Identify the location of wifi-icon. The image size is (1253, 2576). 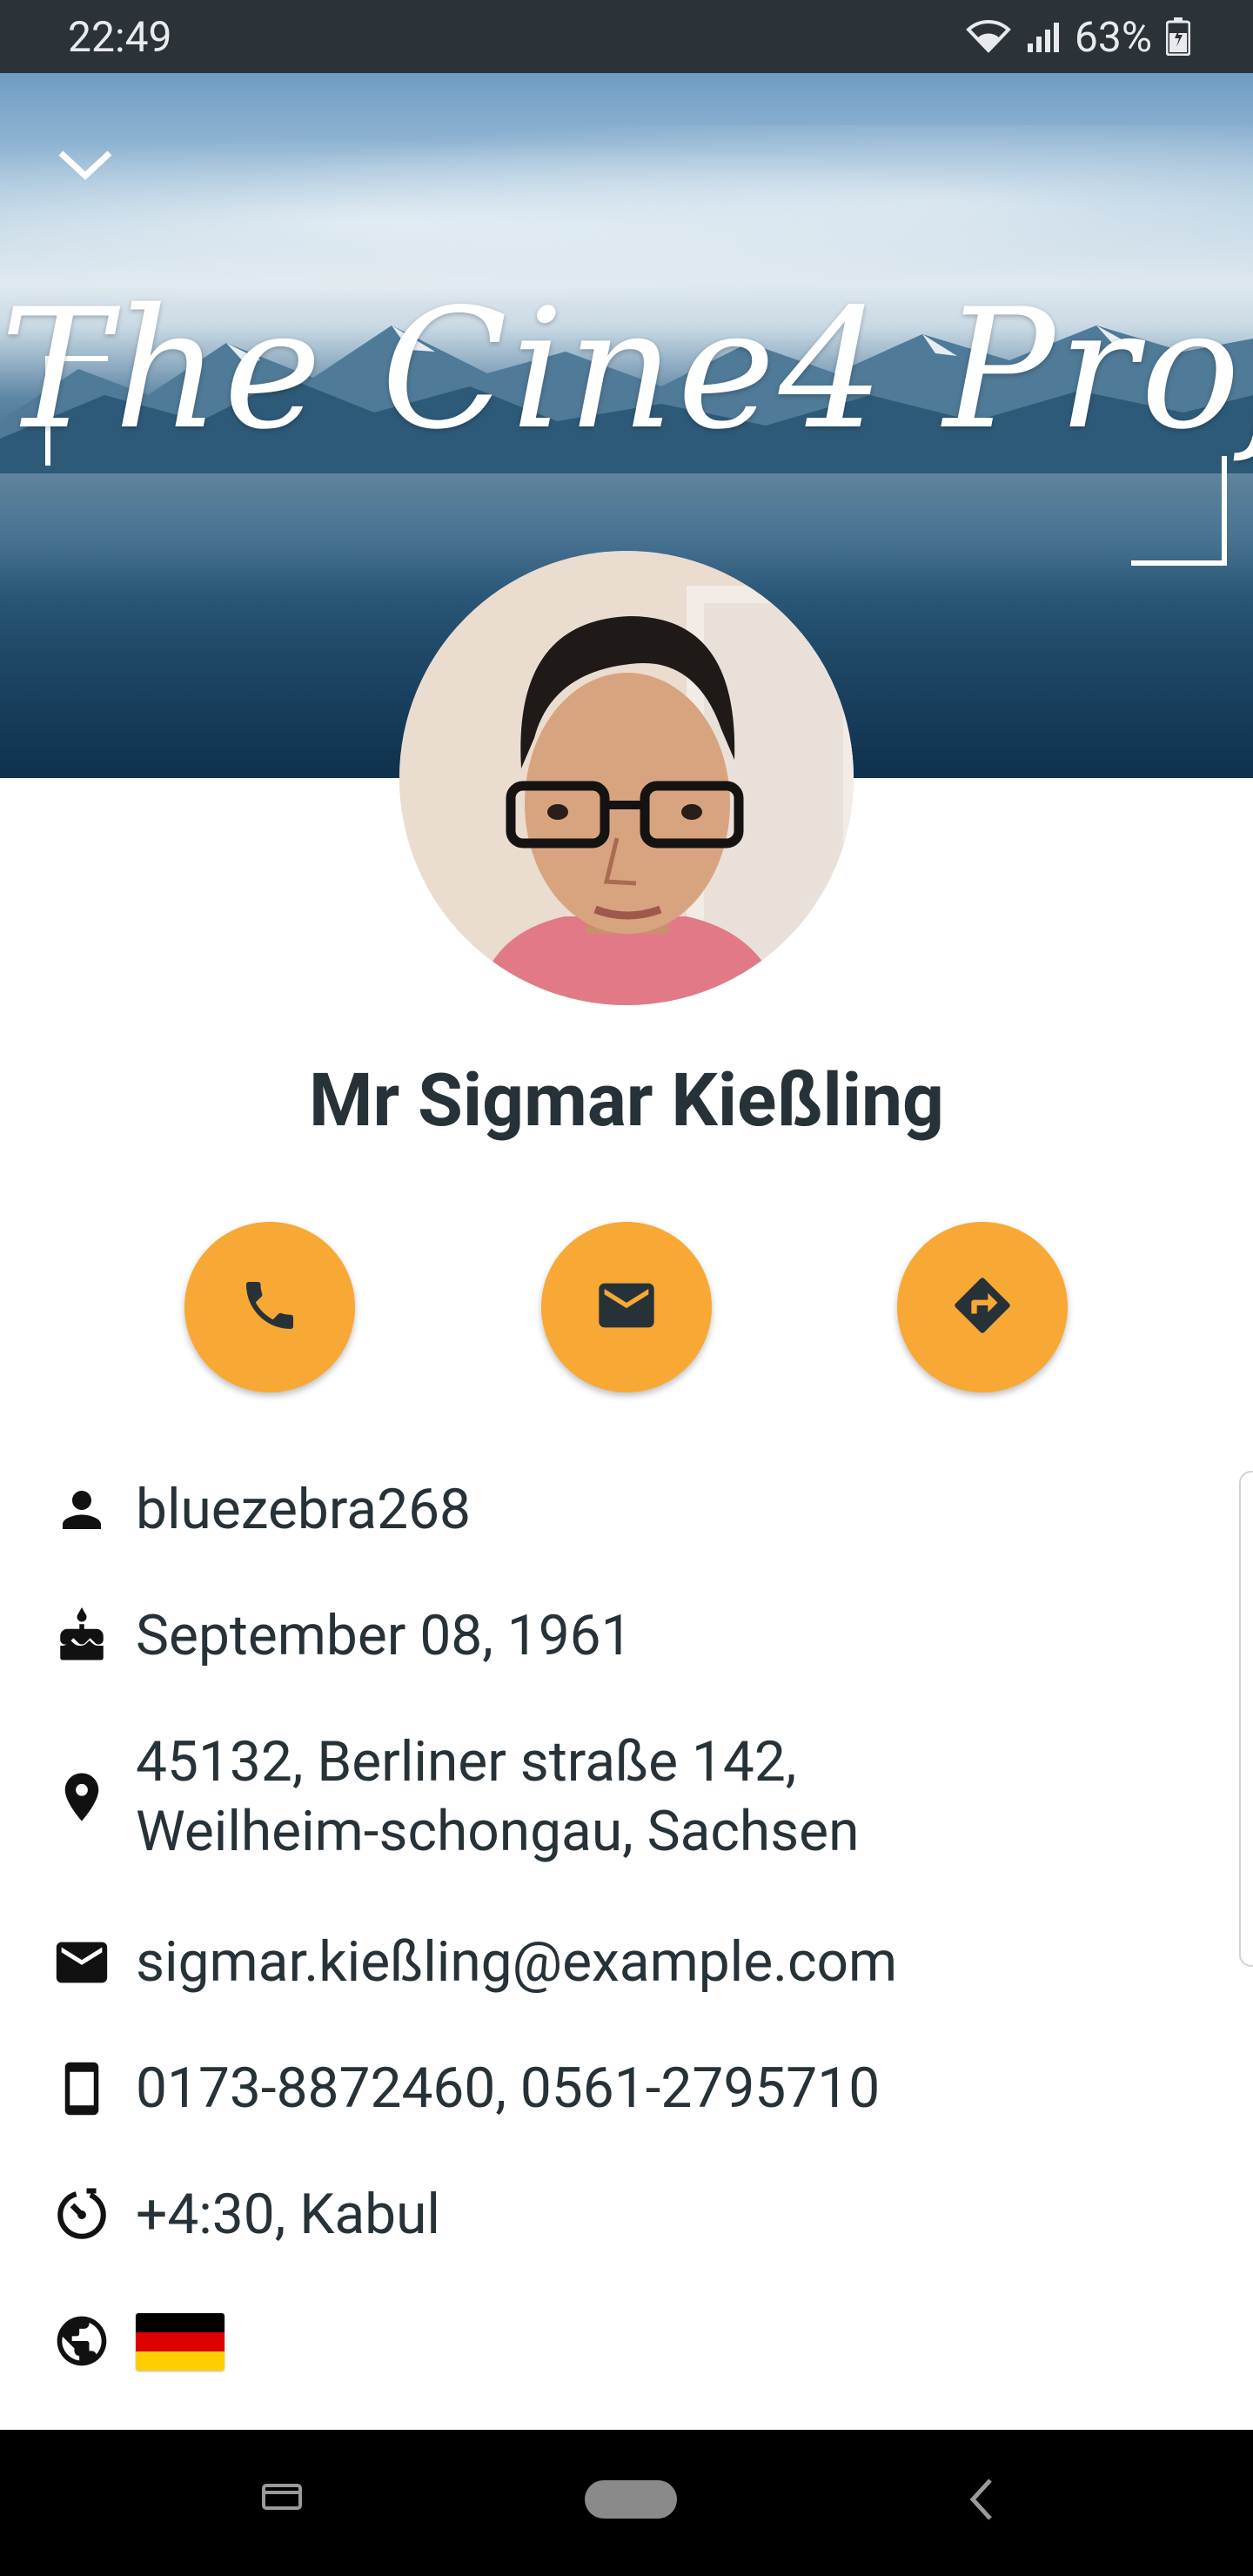
(988, 37).